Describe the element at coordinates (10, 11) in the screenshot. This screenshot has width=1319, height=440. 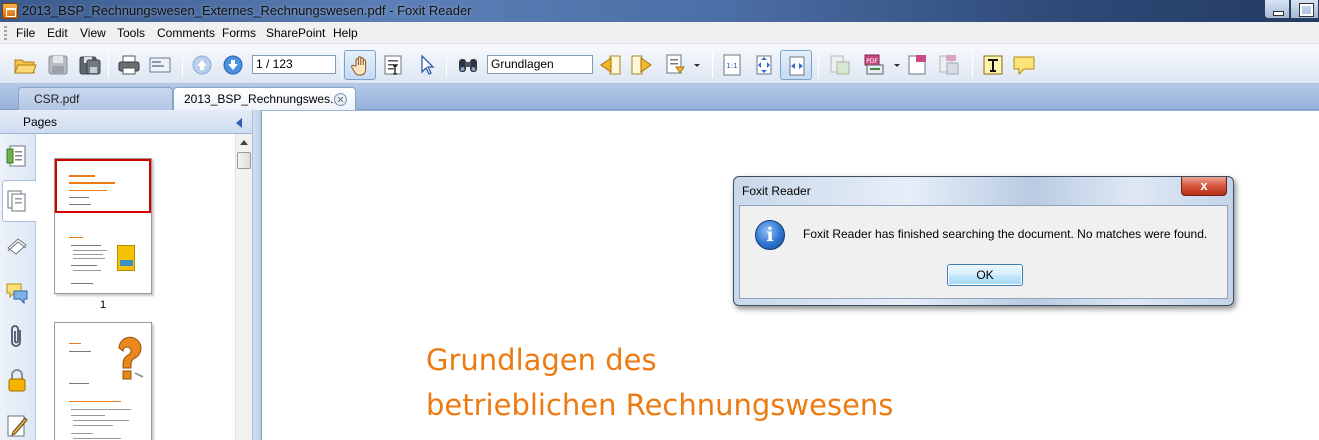
I see `foxit-app-icon` at that location.